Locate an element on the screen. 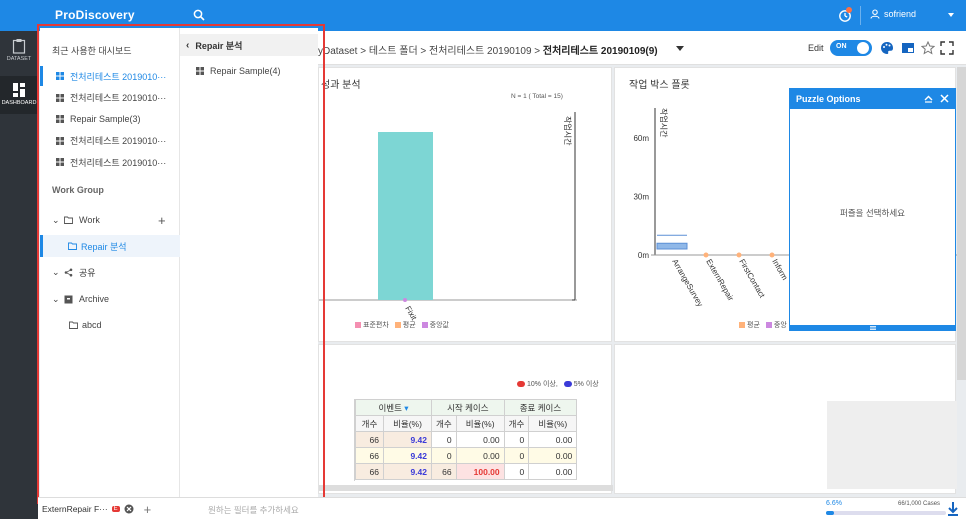  work-group-archive: ⌄ Archive is located at coordinates (110, 299).